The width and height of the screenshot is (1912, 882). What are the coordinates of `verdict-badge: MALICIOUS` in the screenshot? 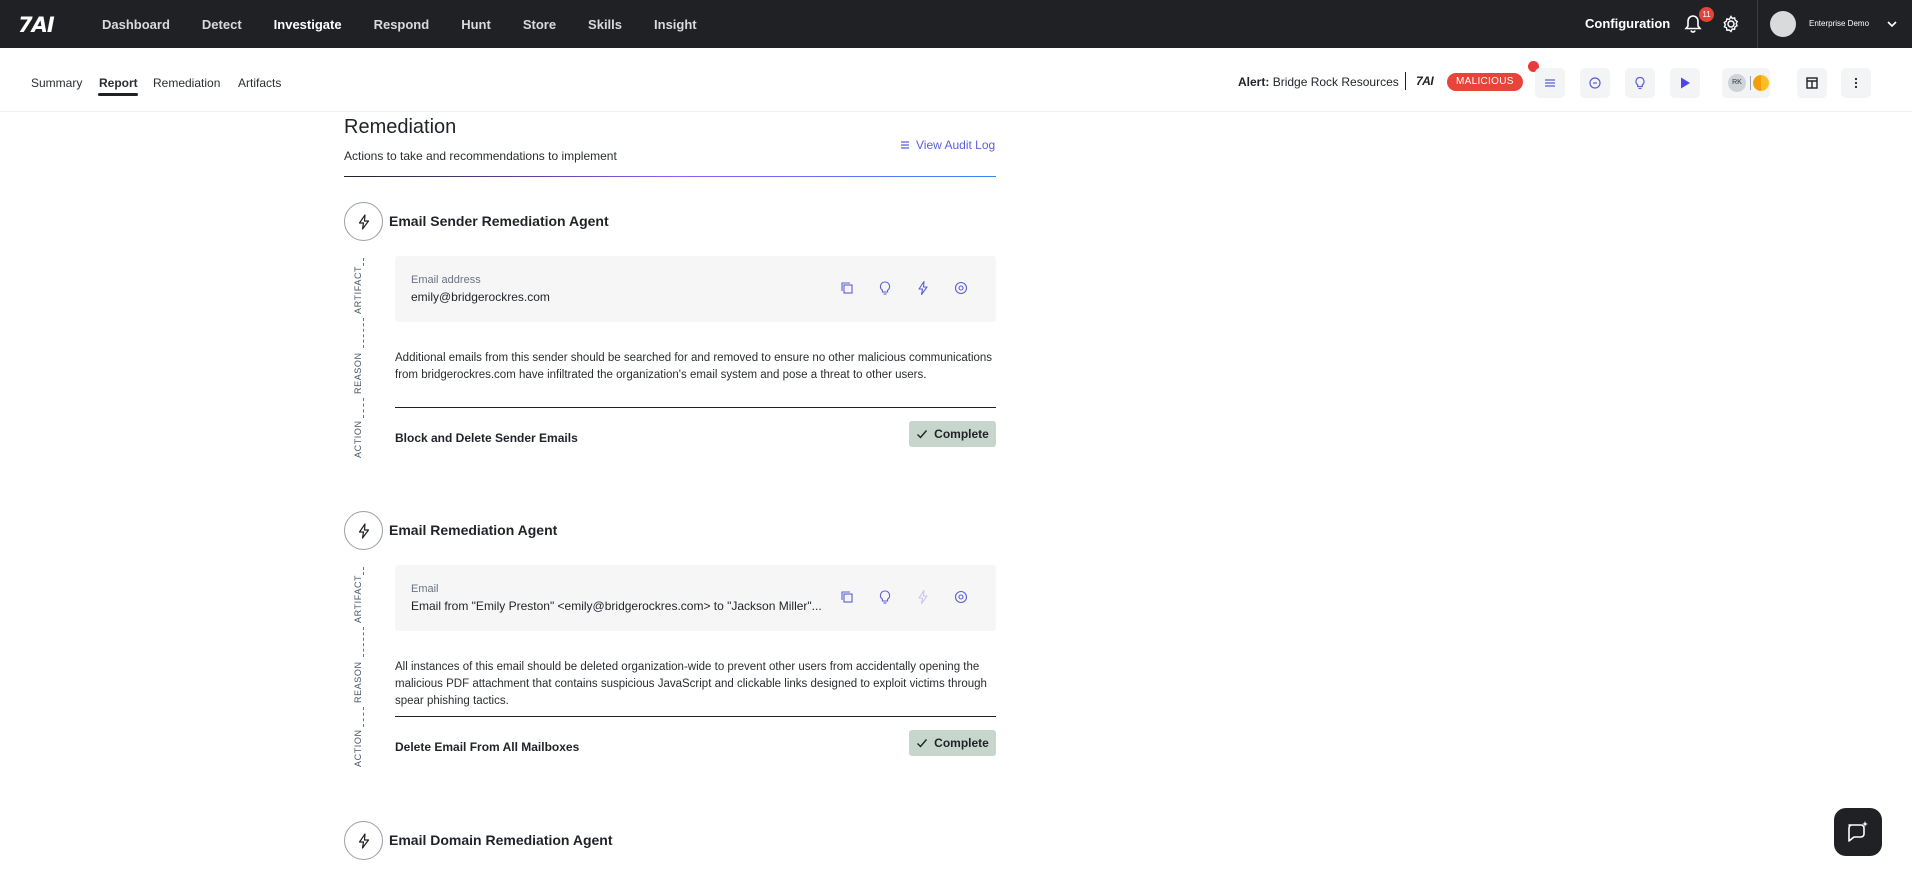 It's located at (1485, 82).